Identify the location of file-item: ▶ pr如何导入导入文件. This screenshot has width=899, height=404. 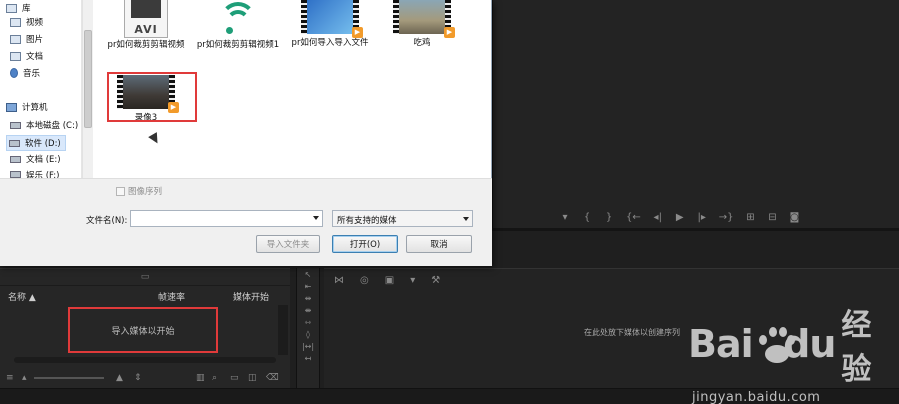
(330, 24).